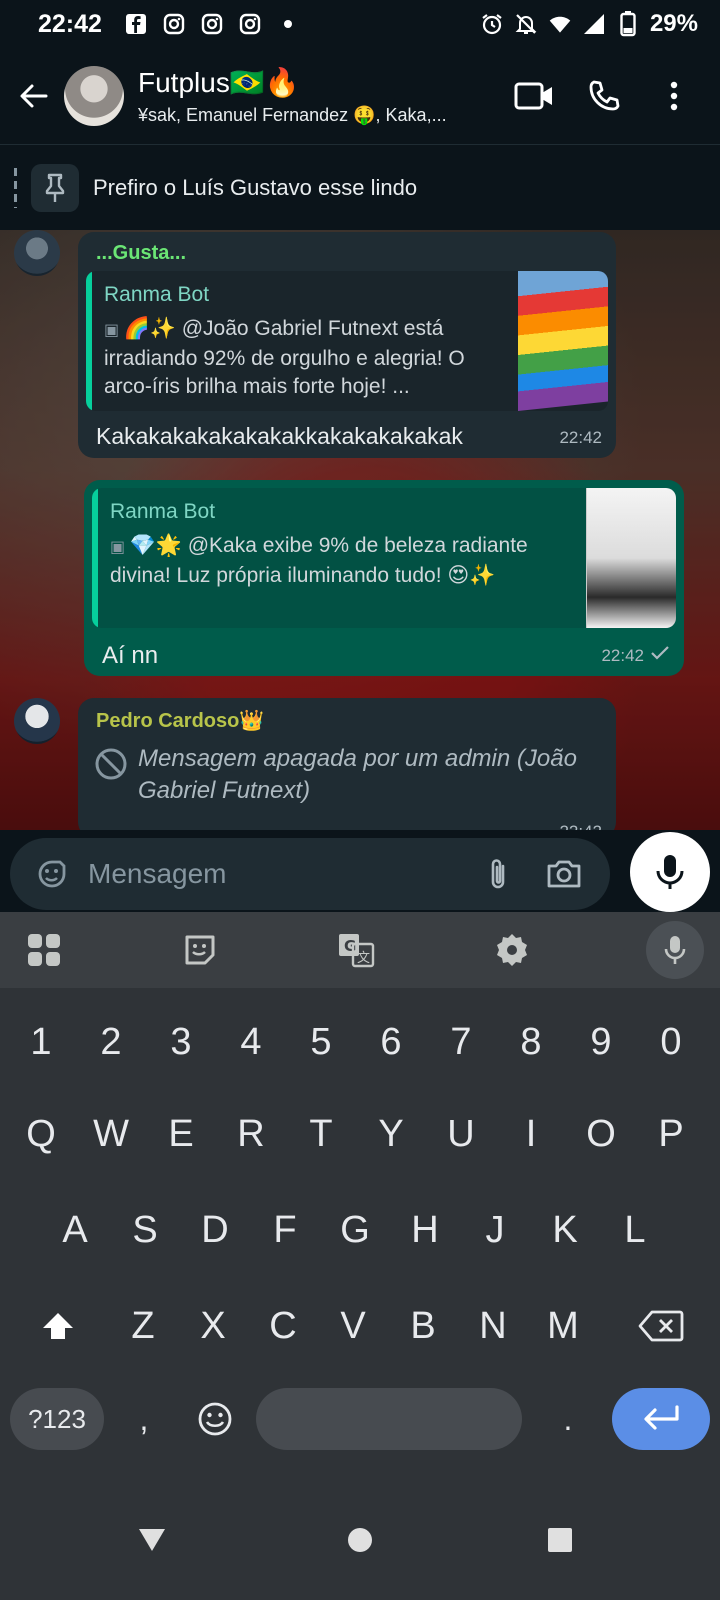 Image resolution: width=720 pixels, height=1600 pixels. I want to click on keyboard-row-3: Z X C V B N M, so click(360, 1326).